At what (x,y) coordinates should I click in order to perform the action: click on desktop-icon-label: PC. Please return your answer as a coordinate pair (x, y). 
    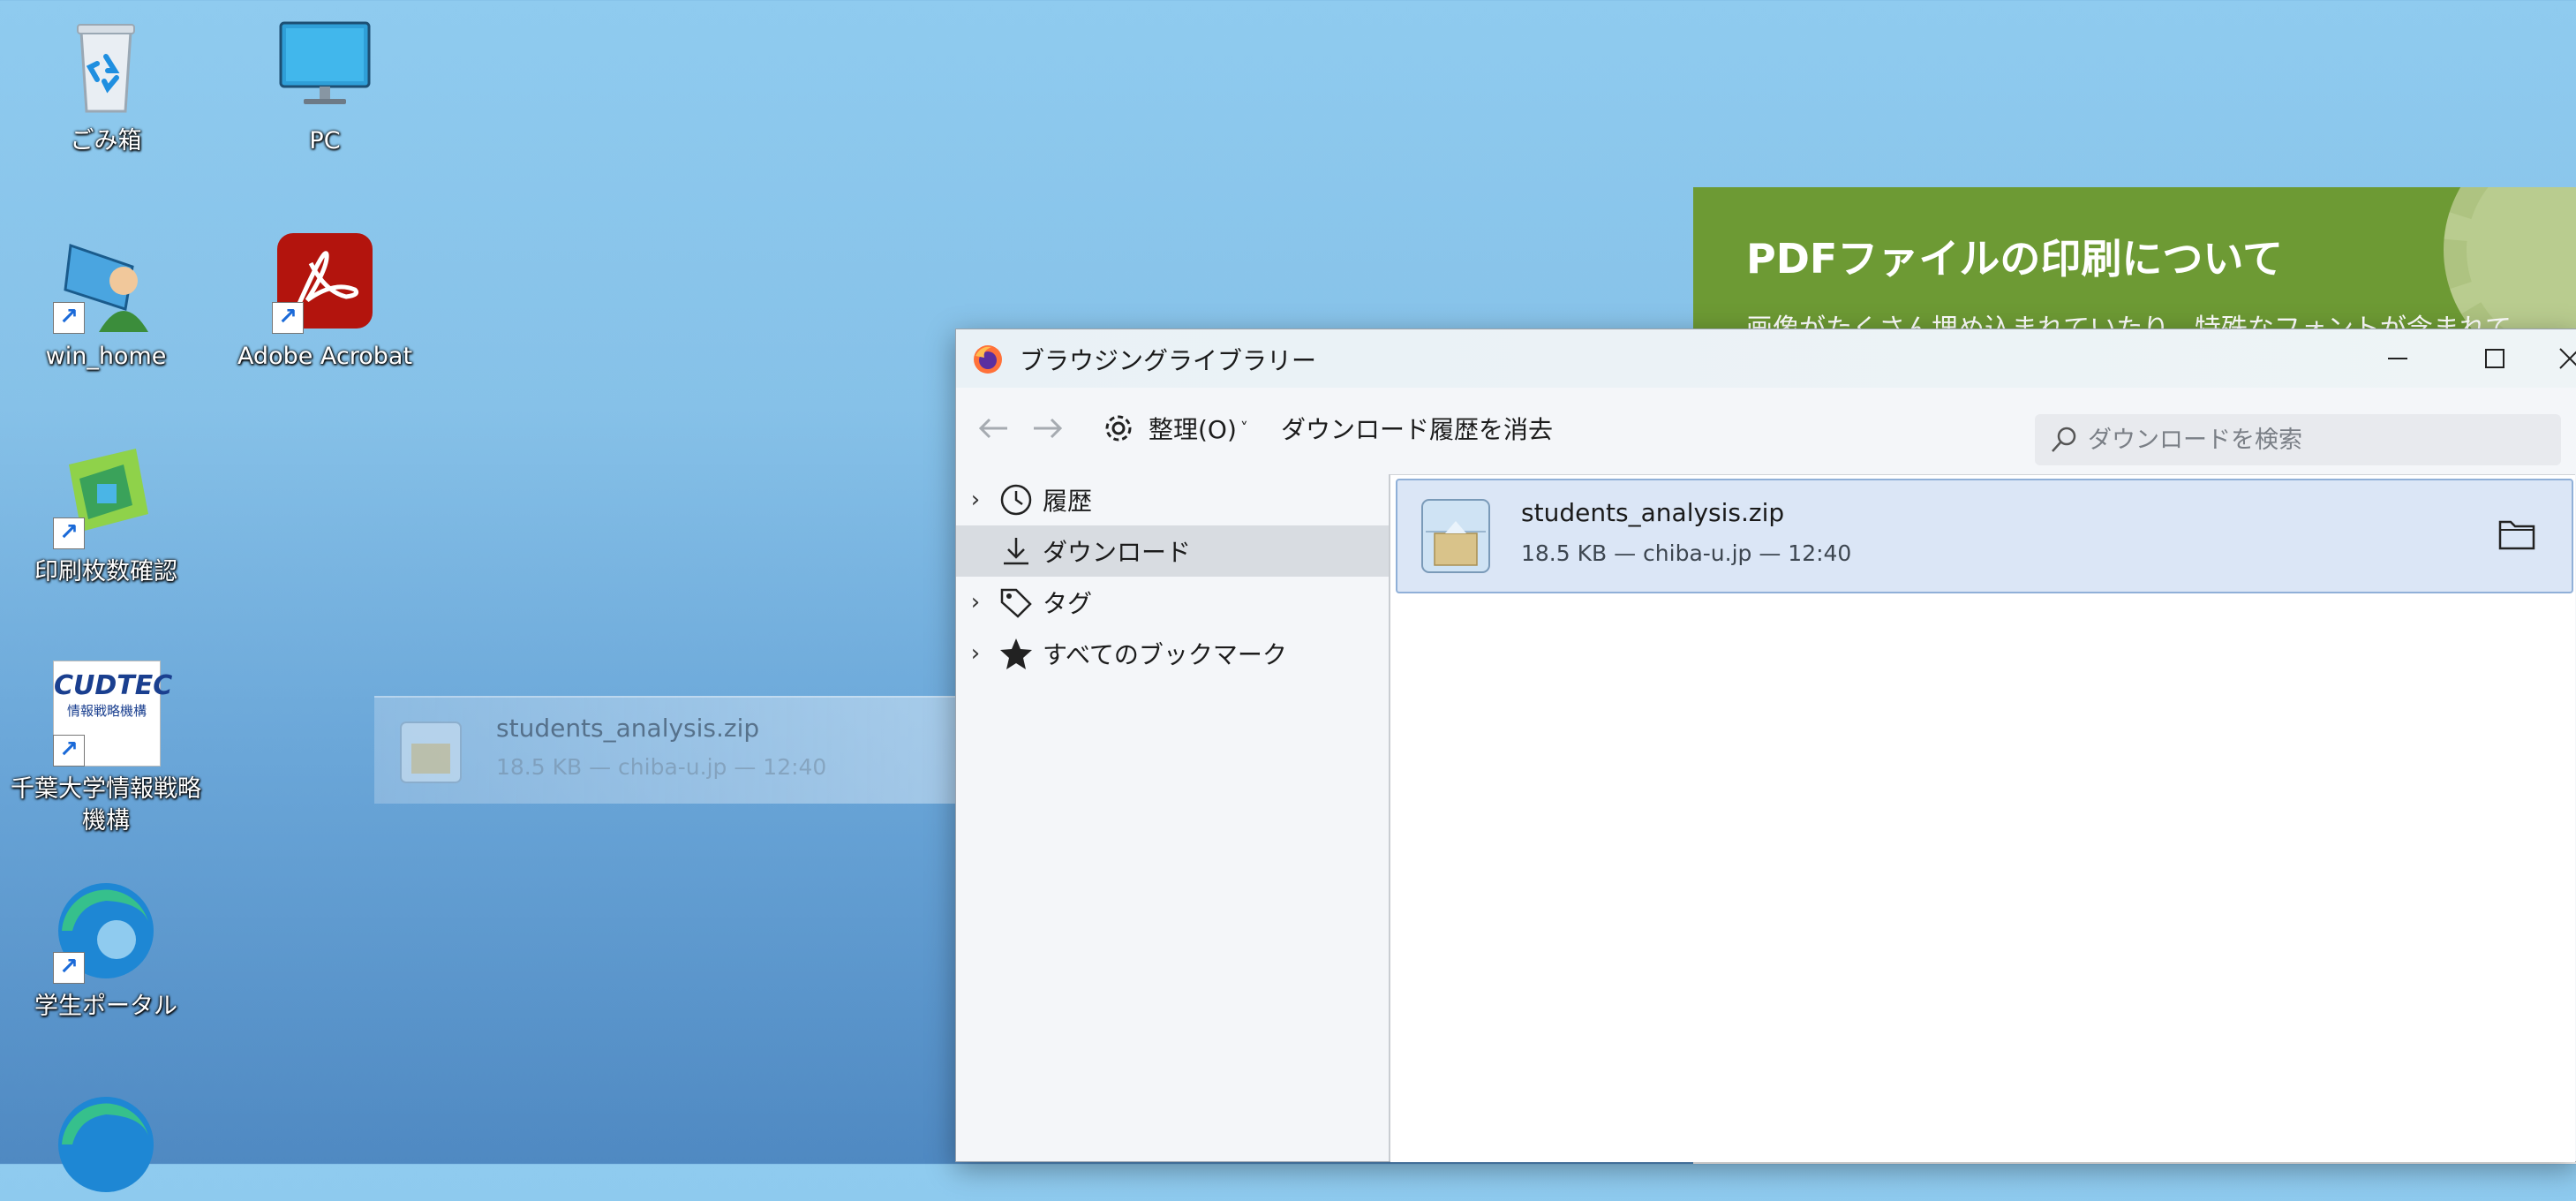
    Looking at the image, I should click on (325, 141).